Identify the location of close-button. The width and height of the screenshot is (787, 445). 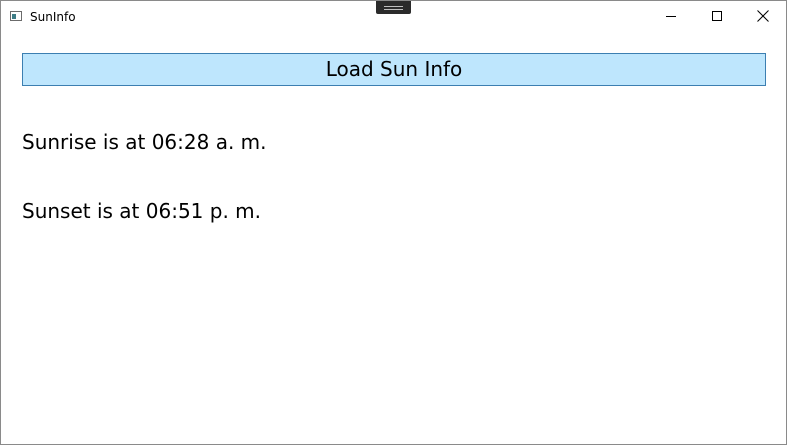
(763, 16).